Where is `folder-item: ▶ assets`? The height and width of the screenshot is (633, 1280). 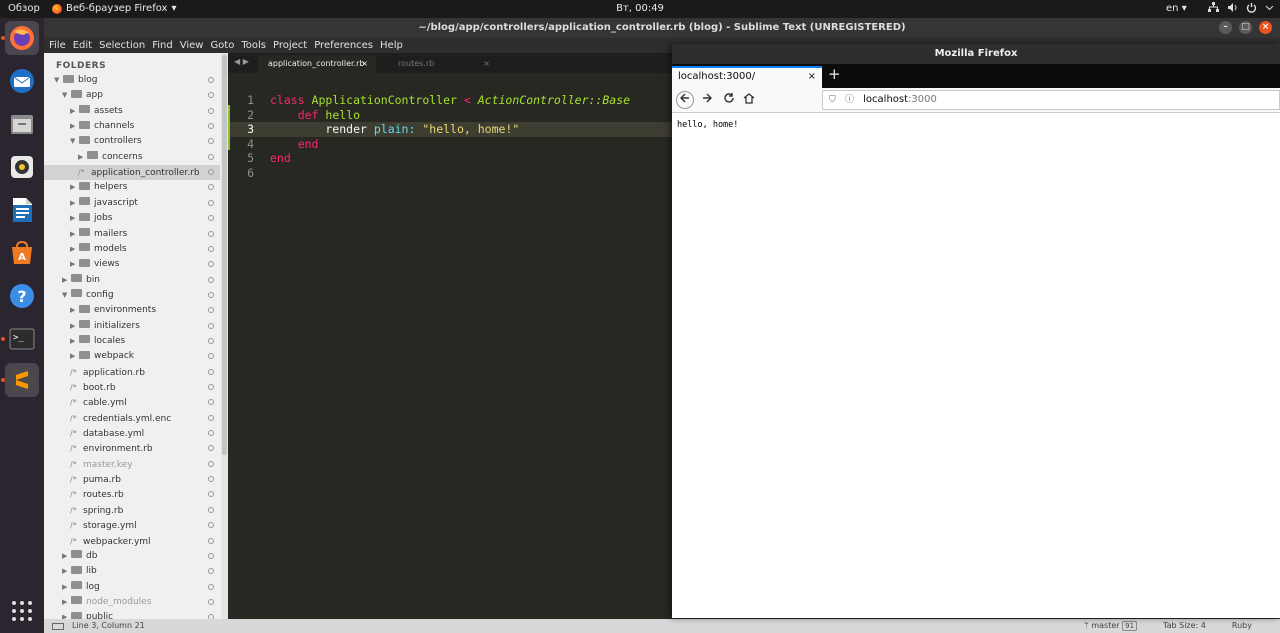 folder-item: ▶ assets is located at coordinates (132, 111).